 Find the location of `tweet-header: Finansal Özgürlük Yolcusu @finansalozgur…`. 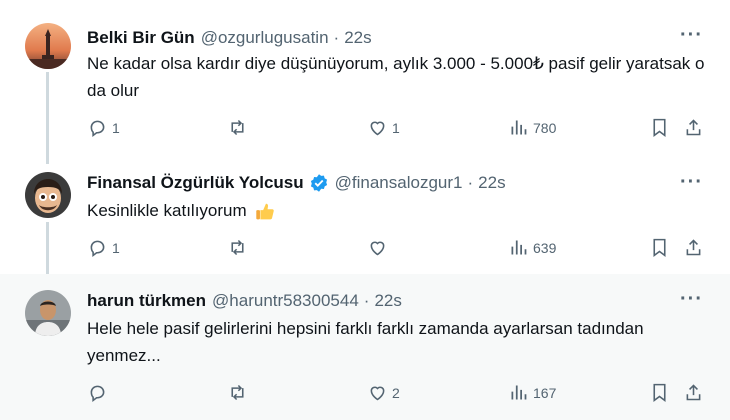

tweet-header: Finansal Özgürlük Yolcusu @finansalozgur… is located at coordinates (296, 183).